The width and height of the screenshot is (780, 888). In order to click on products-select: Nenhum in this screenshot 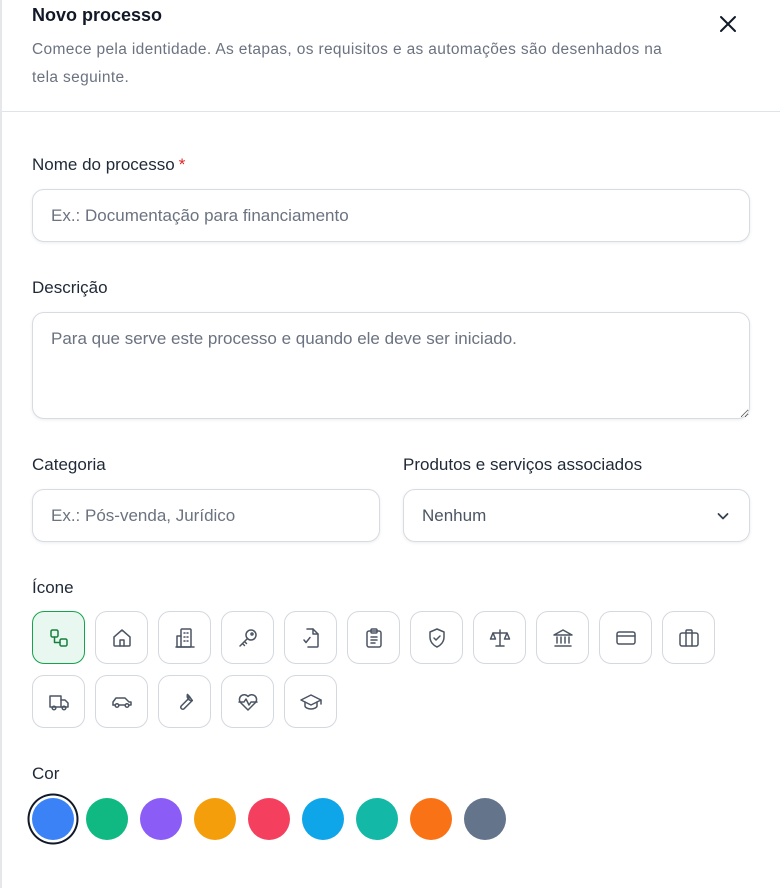, I will do `click(576, 515)`.